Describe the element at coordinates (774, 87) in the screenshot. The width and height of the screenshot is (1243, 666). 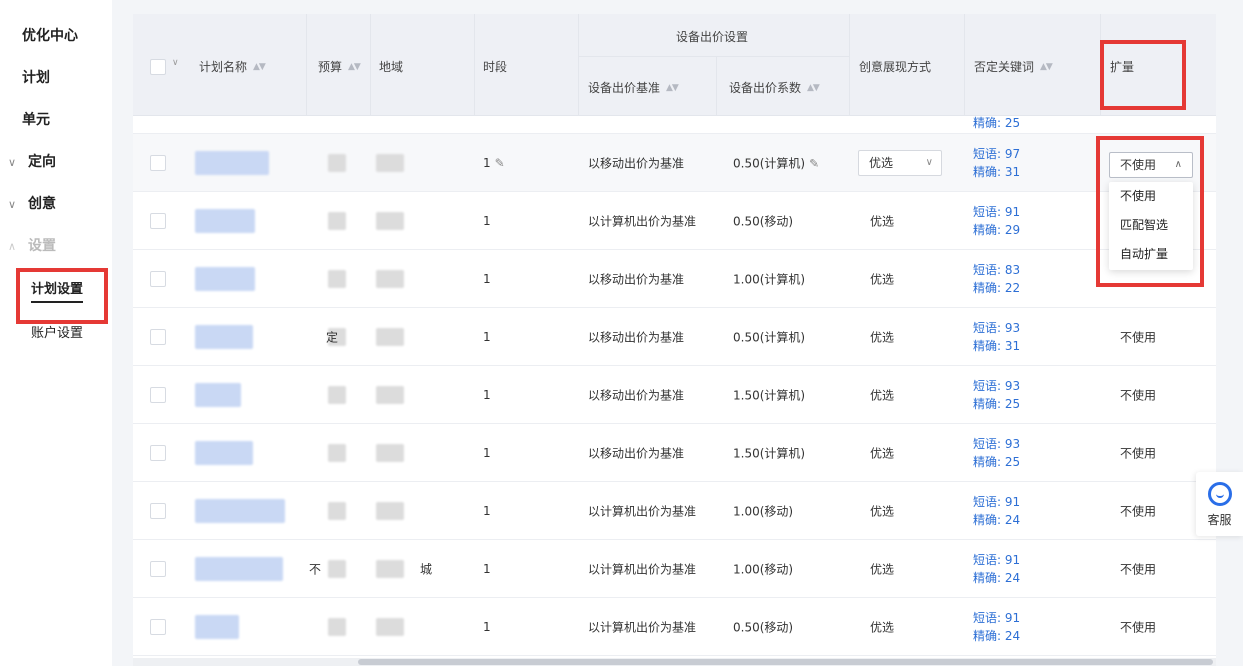
I see `header-device-bid-coef: 设备出价系数 ▲▼` at that location.